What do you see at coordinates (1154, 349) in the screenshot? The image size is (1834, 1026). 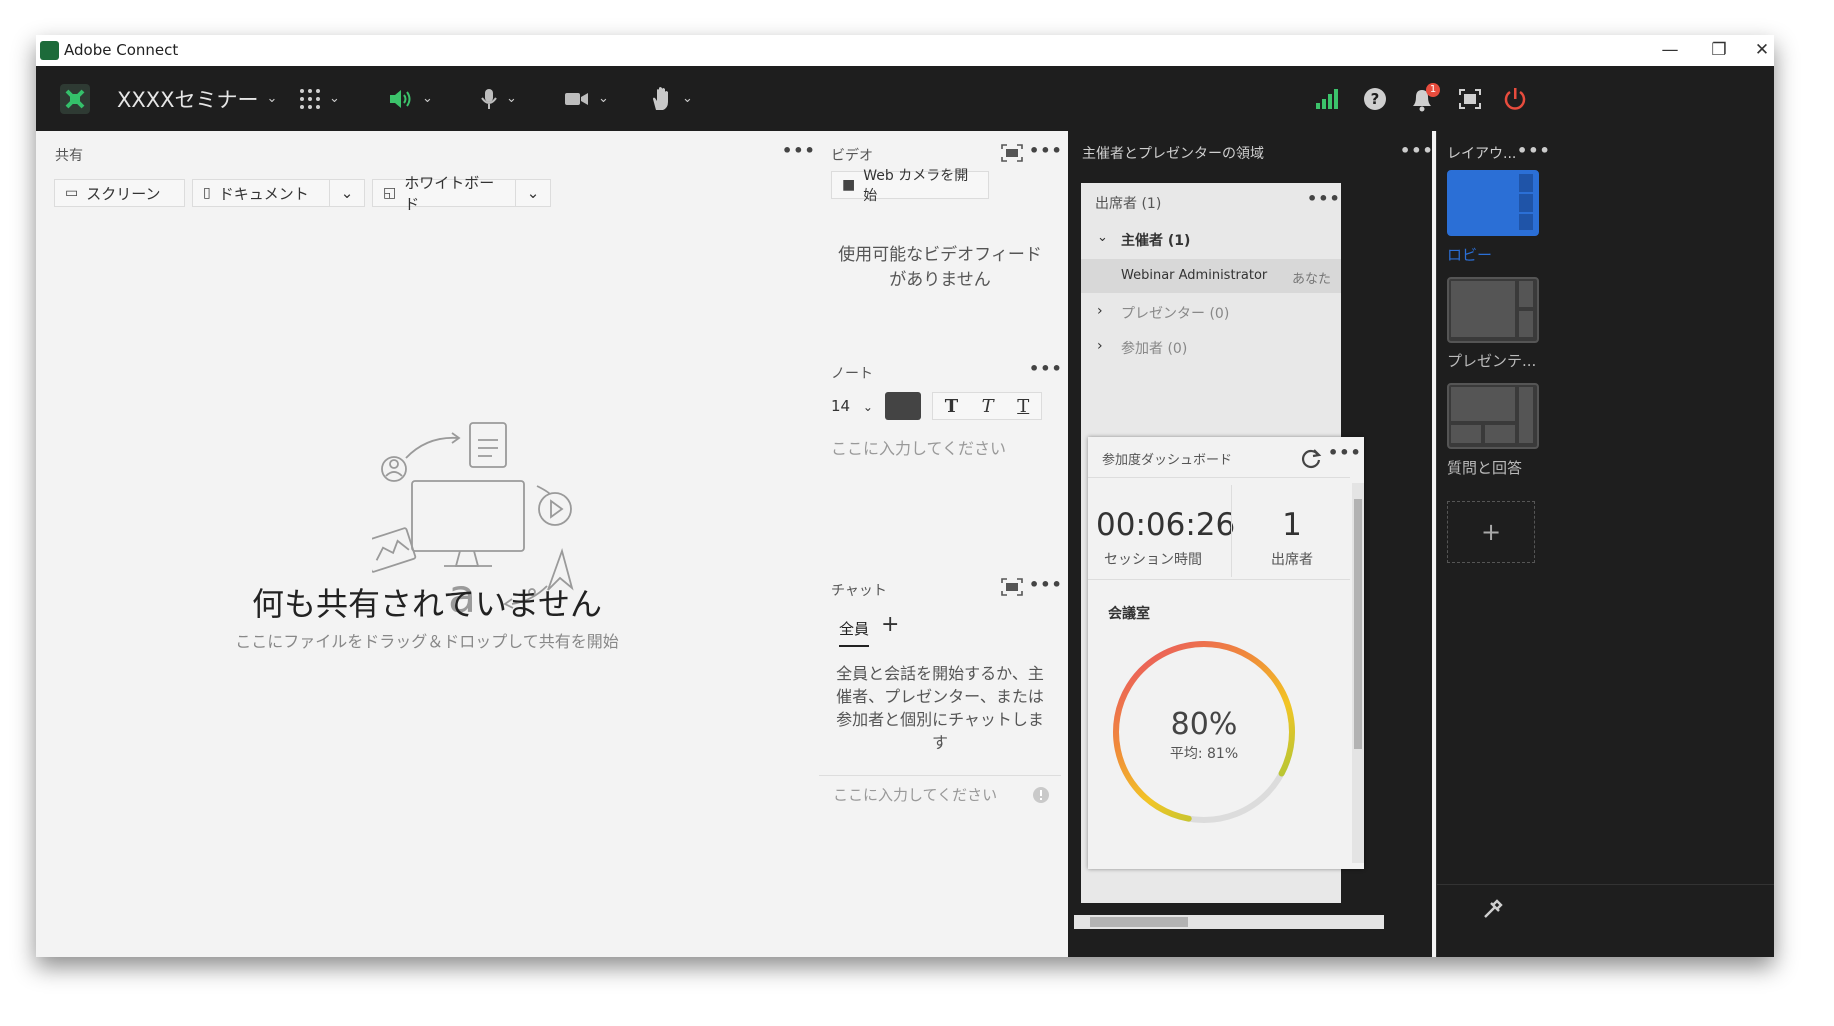 I see `group-participants-label: 参加者 (0)` at bounding box center [1154, 349].